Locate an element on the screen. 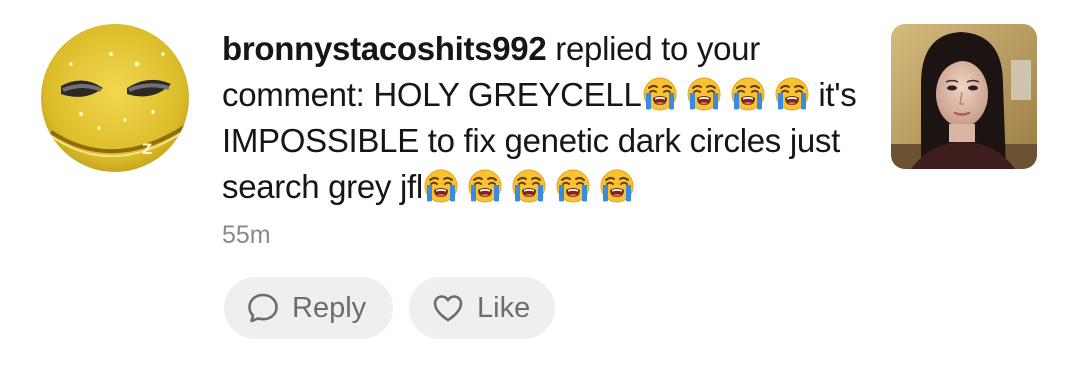 The image size is (1079, 365). like-label: Like is located at coordinates (504, 307).